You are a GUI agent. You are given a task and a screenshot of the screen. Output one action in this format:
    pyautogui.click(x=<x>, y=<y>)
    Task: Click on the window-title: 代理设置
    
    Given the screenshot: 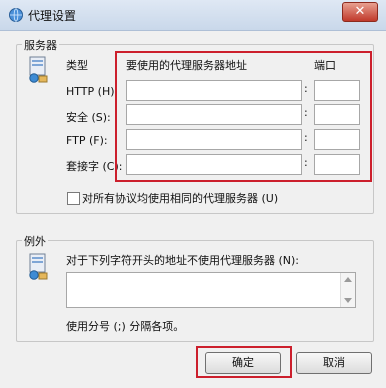 What is the action you would take?
    pyautogui.click(x=52, y=16)
    